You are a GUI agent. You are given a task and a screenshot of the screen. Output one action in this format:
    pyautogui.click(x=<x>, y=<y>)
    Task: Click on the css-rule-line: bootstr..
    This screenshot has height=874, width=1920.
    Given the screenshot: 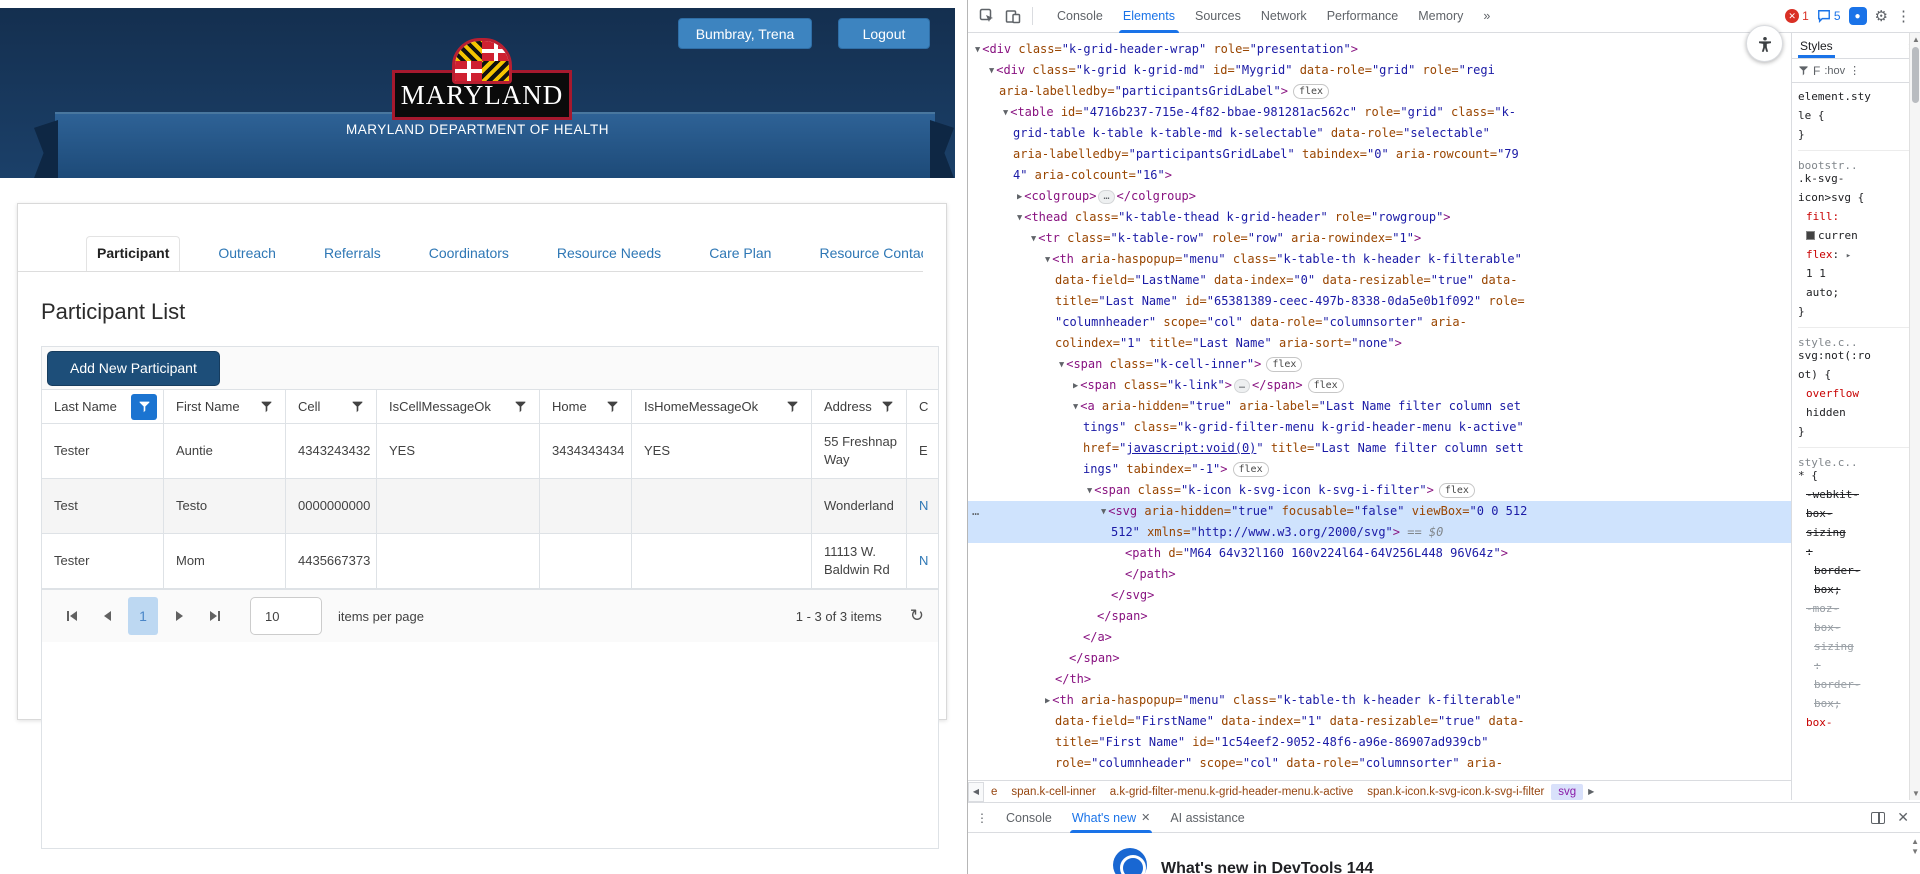 What is the action you would take?
    pyautogui.click(x=1859, y=161)
    